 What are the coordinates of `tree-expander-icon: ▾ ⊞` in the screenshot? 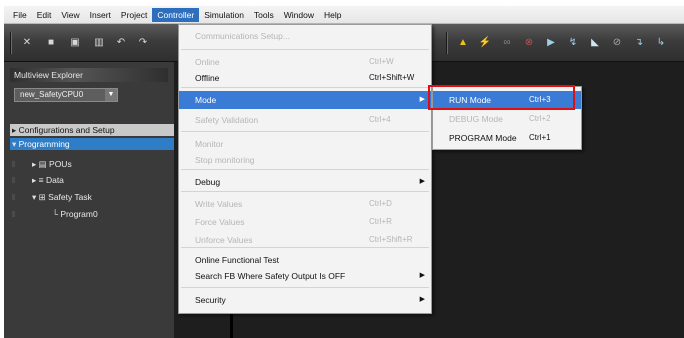 It's located at (40, 197).